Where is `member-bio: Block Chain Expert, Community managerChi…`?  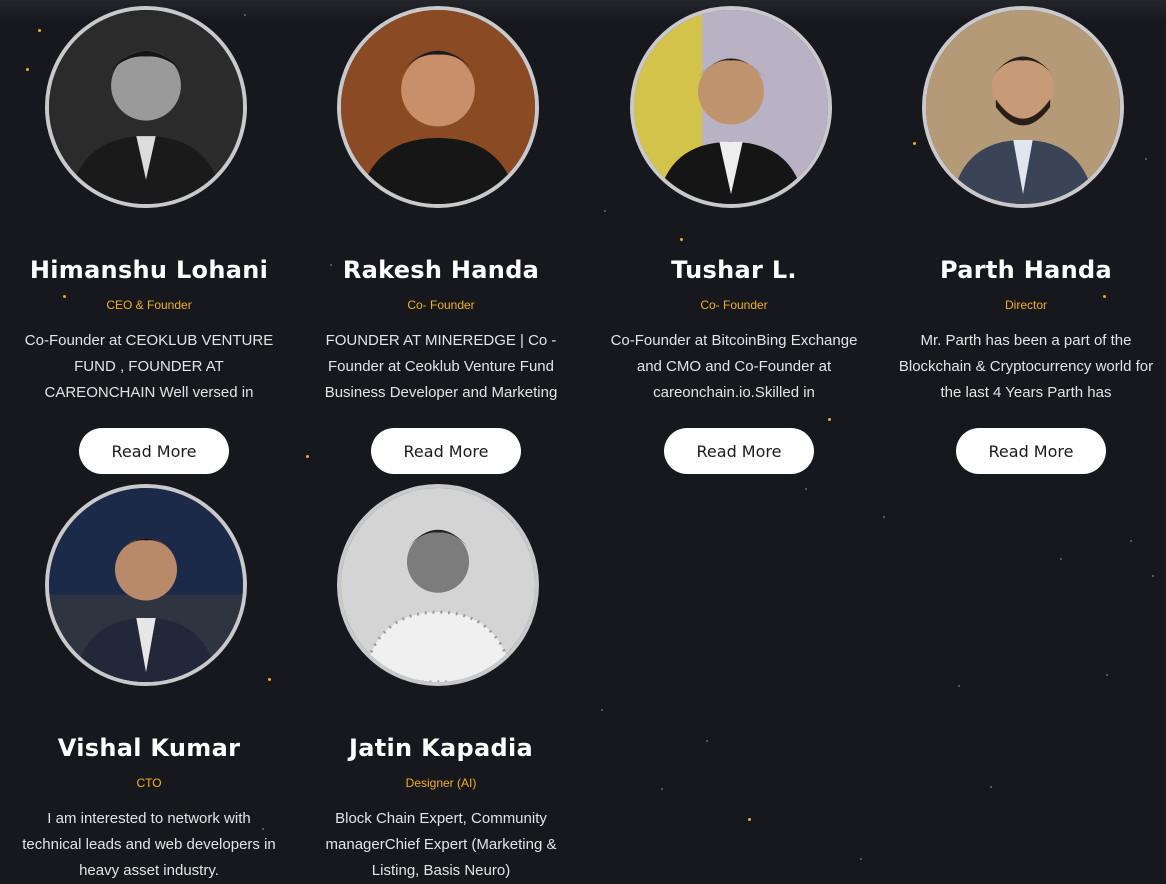
member-bio: Block Chain Expert, Community managerChi… is located at coordinates (441, 844).